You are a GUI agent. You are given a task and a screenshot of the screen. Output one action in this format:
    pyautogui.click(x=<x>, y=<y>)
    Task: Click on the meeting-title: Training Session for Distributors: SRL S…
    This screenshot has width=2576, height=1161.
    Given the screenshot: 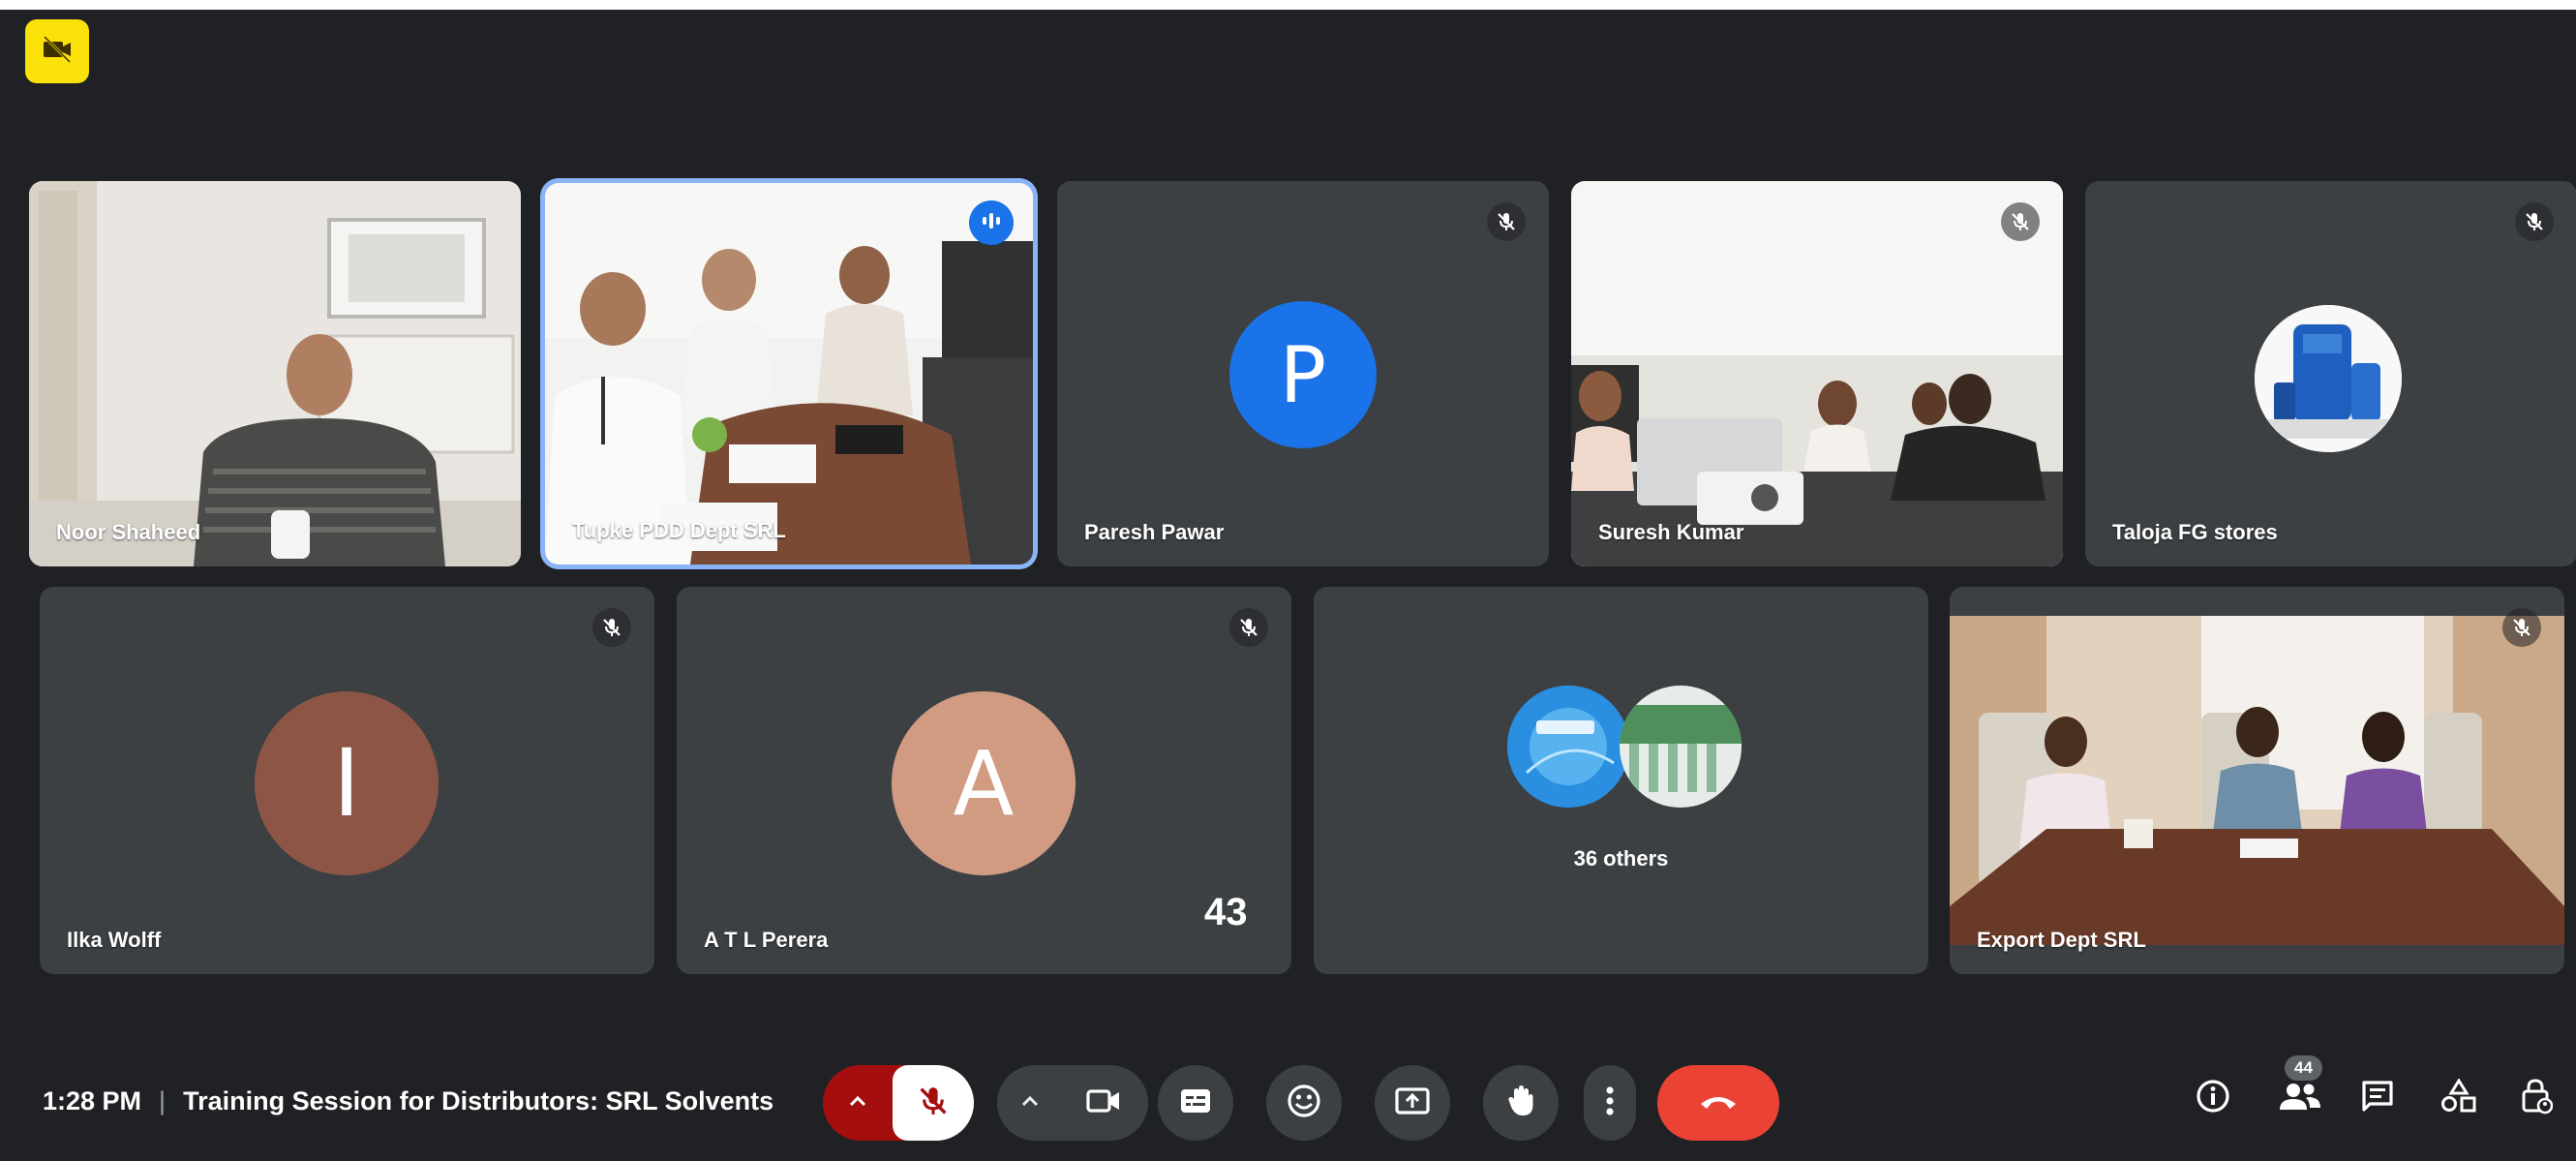 What is the action you would take?
    pyautogui.click(x=478, y=1100)
    